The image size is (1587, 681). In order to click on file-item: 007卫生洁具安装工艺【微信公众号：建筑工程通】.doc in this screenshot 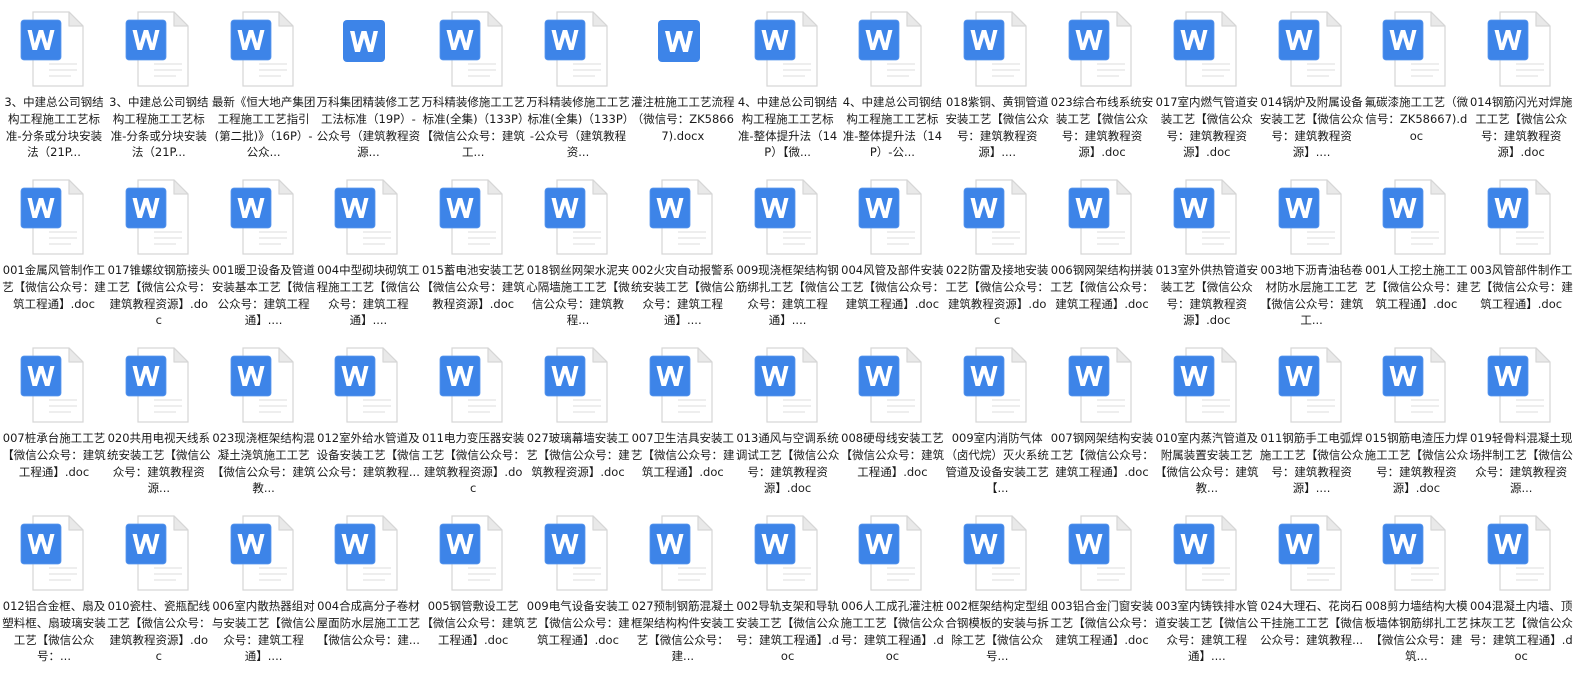, I will do `click(683, 420)`.